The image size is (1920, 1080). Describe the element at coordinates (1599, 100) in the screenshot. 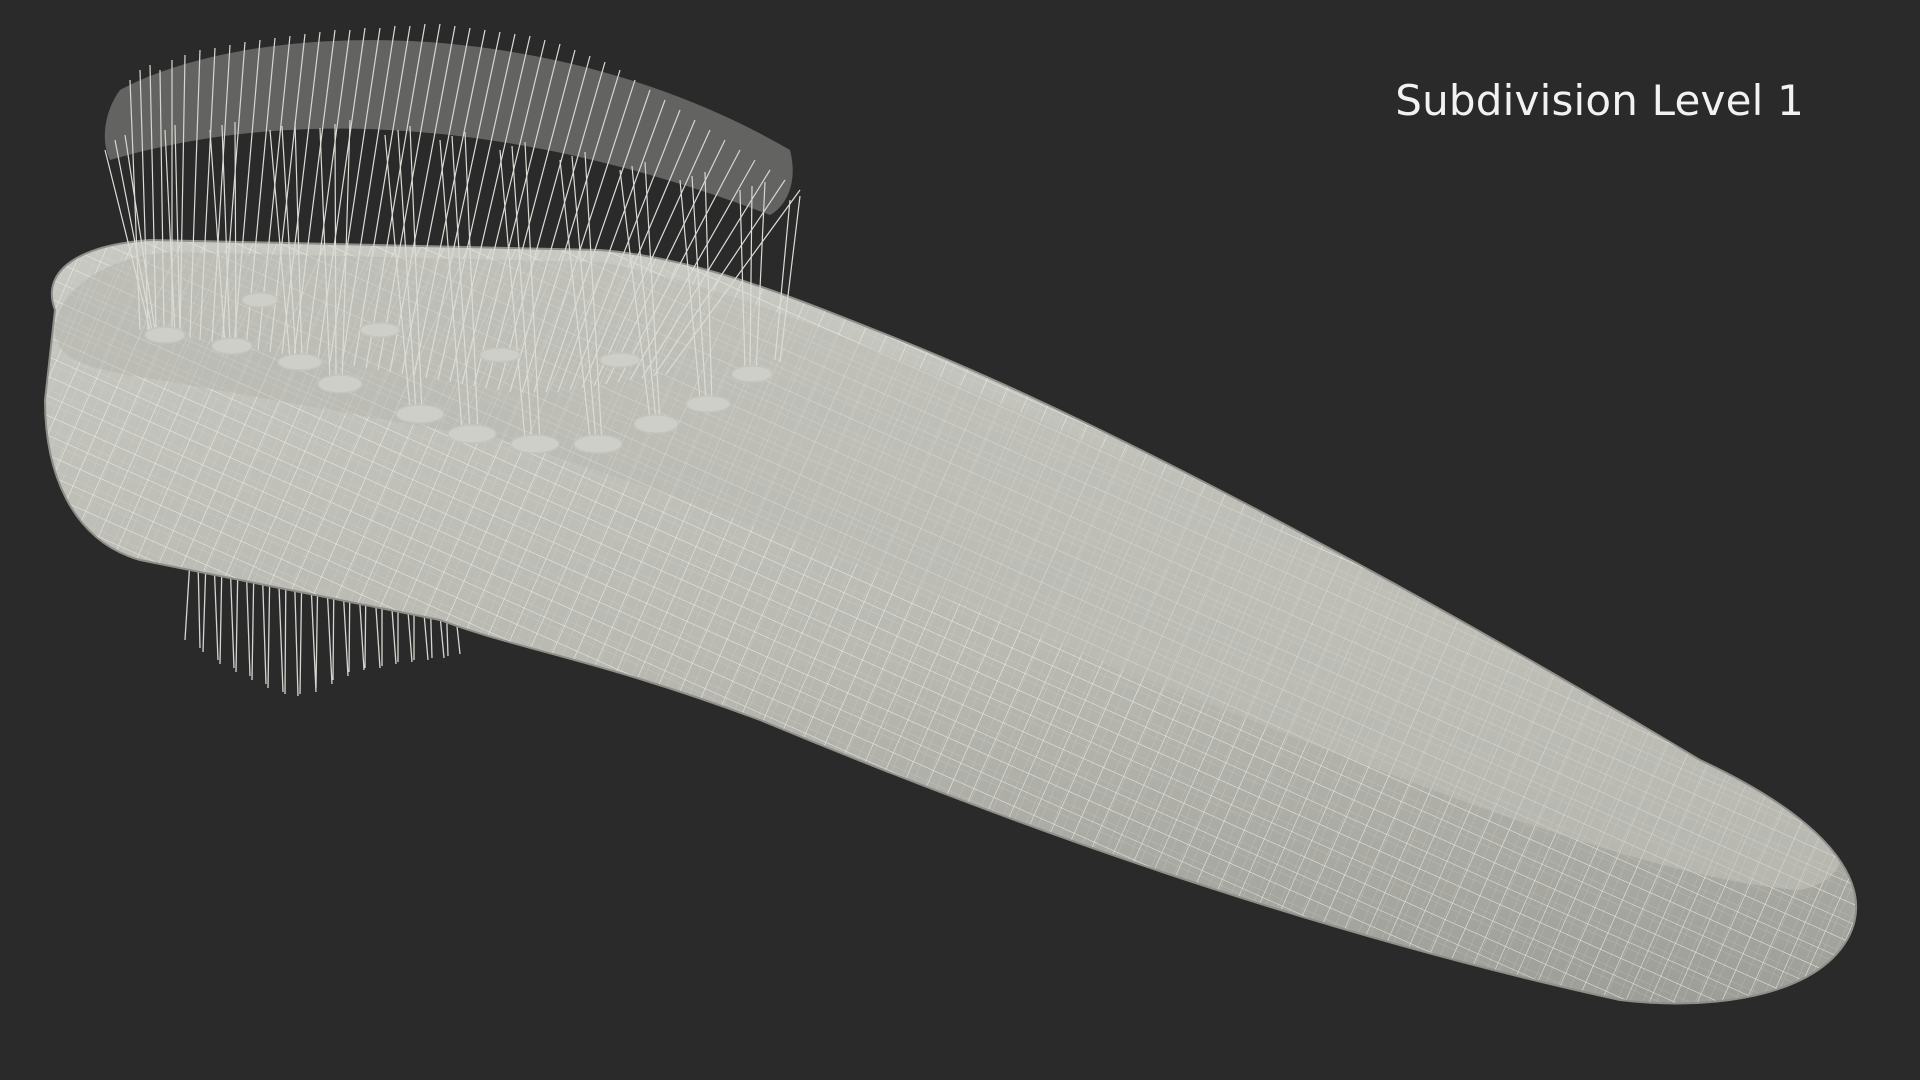

I see `subdivision-level-label: Subdivision Level 1` at that location.